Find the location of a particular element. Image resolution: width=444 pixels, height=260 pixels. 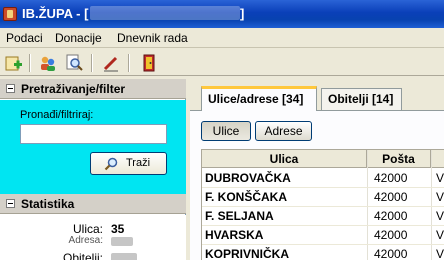

family-count-label: Obitelji: is located at coordinates (82, 255).